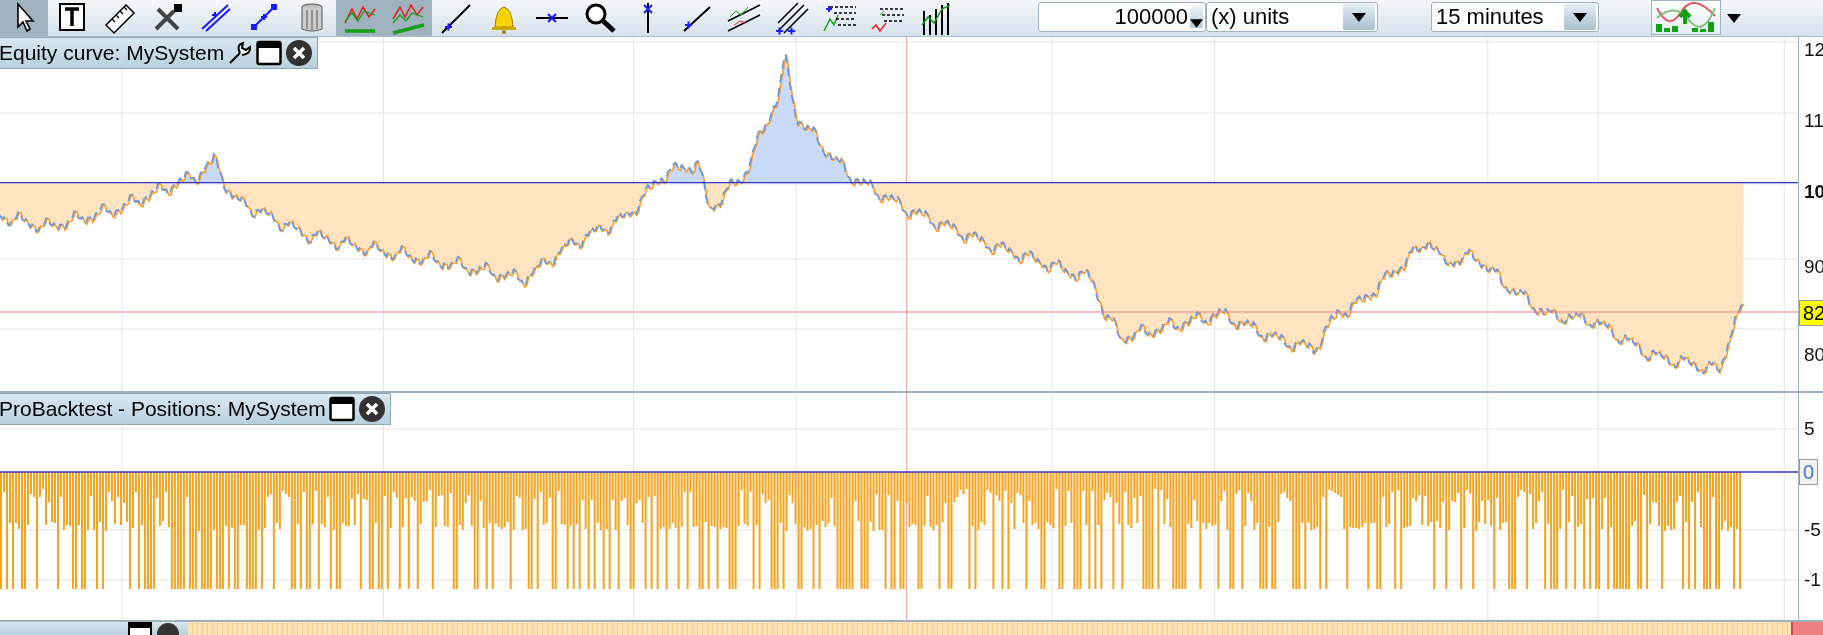 This screenshot has height=635, width=1823. Describe the element at coordinates (1122, 17) in the screenshot. I see `quantity-field: 100000` at that location.